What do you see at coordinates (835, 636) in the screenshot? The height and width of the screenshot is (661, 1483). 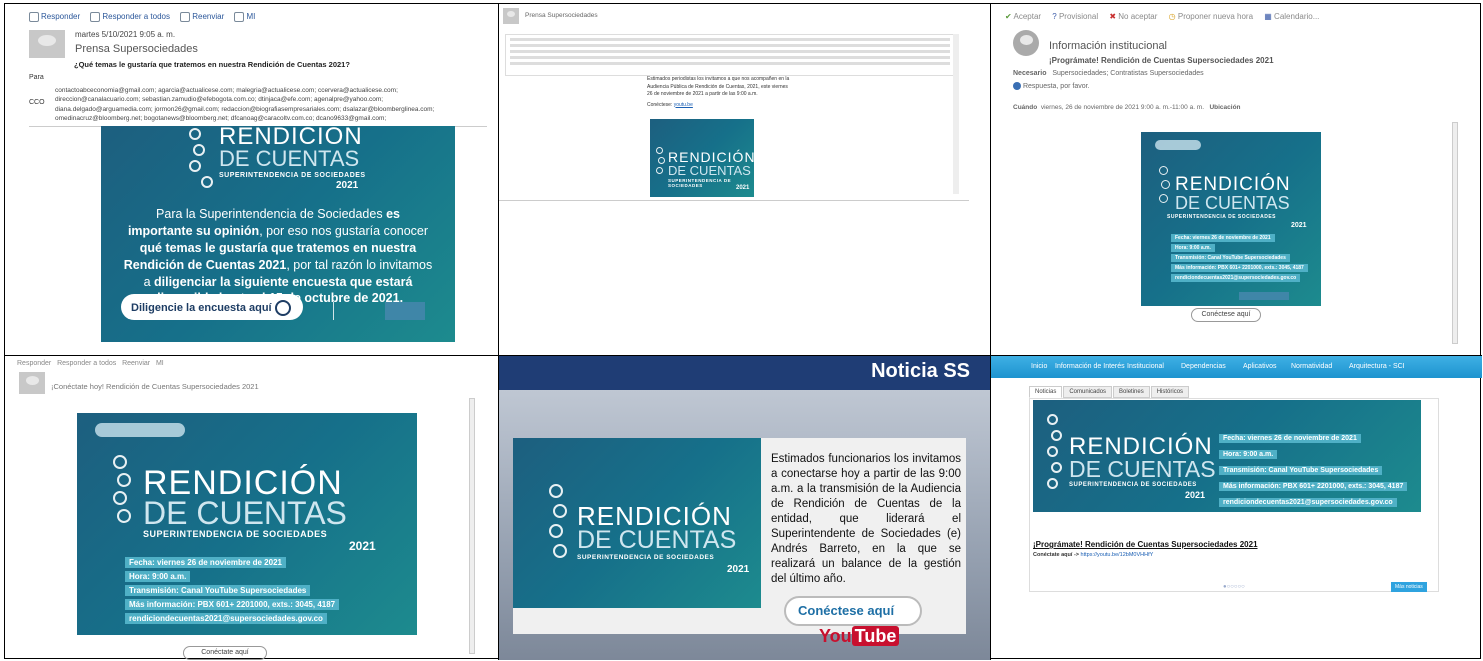 I see `youtube-you: You` at bounding box center [835, 636].